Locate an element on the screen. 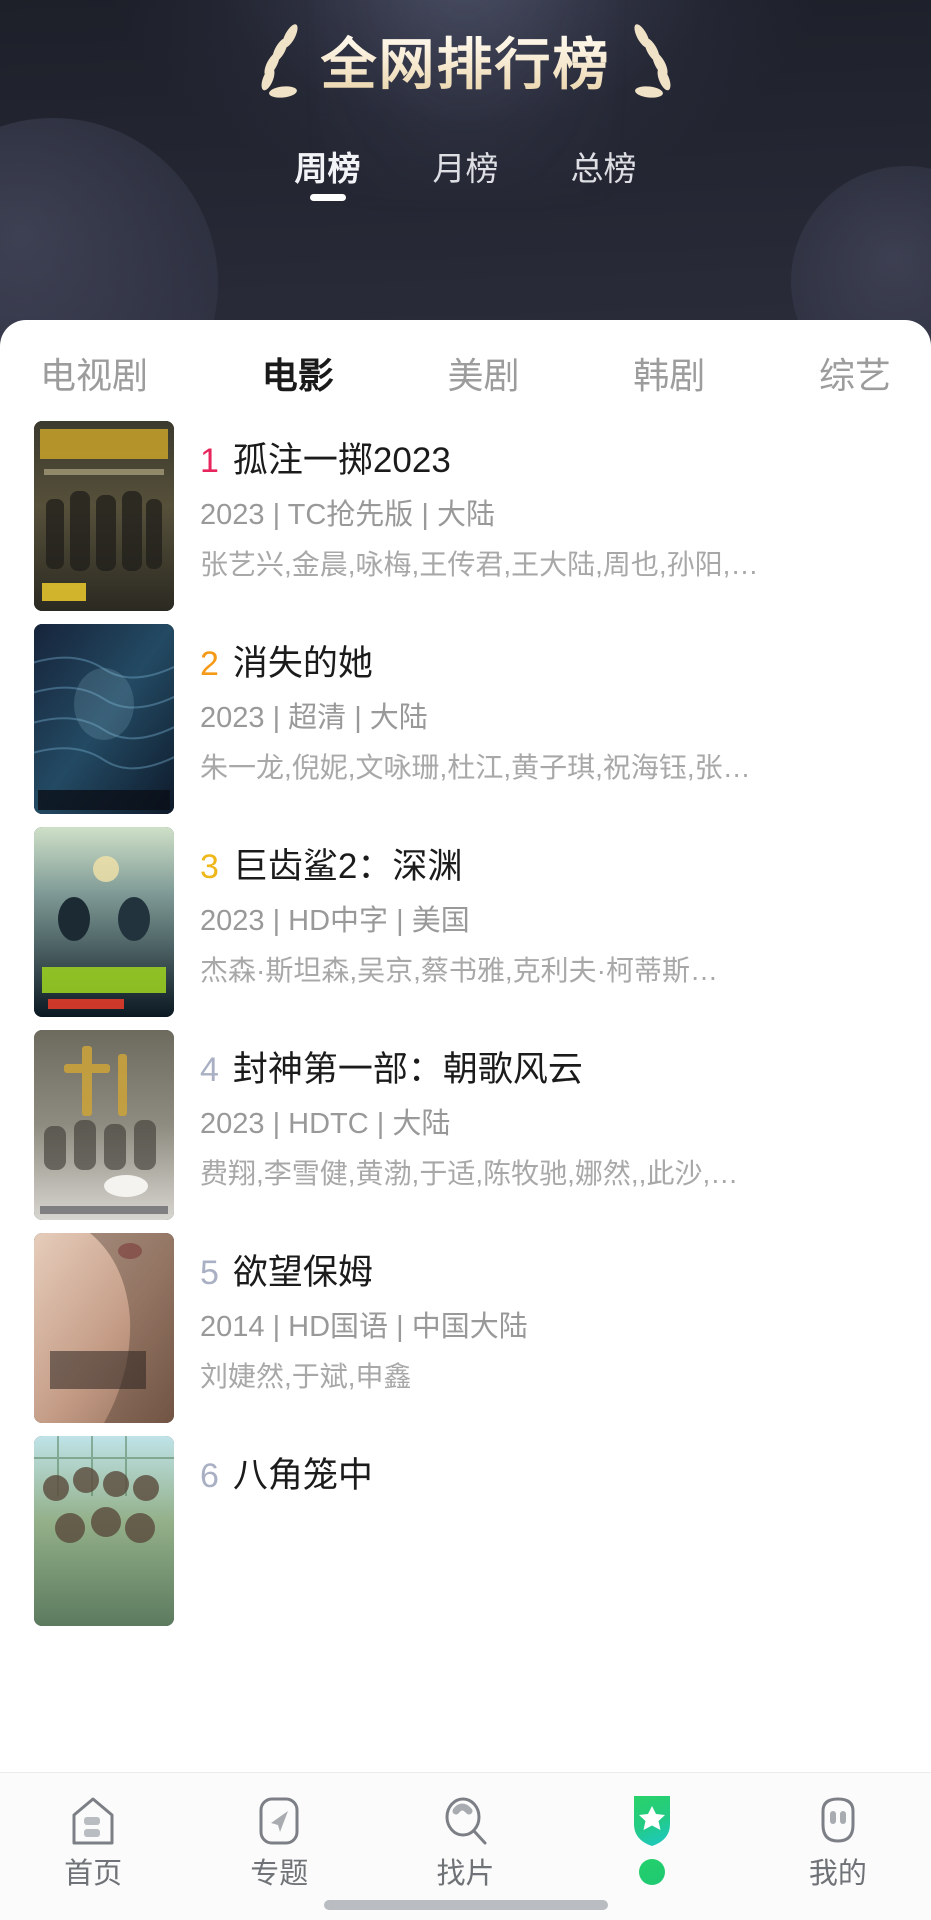  movie-meta: 2023 | HDTC | 大陆 is located at coordinates (325, 1124).